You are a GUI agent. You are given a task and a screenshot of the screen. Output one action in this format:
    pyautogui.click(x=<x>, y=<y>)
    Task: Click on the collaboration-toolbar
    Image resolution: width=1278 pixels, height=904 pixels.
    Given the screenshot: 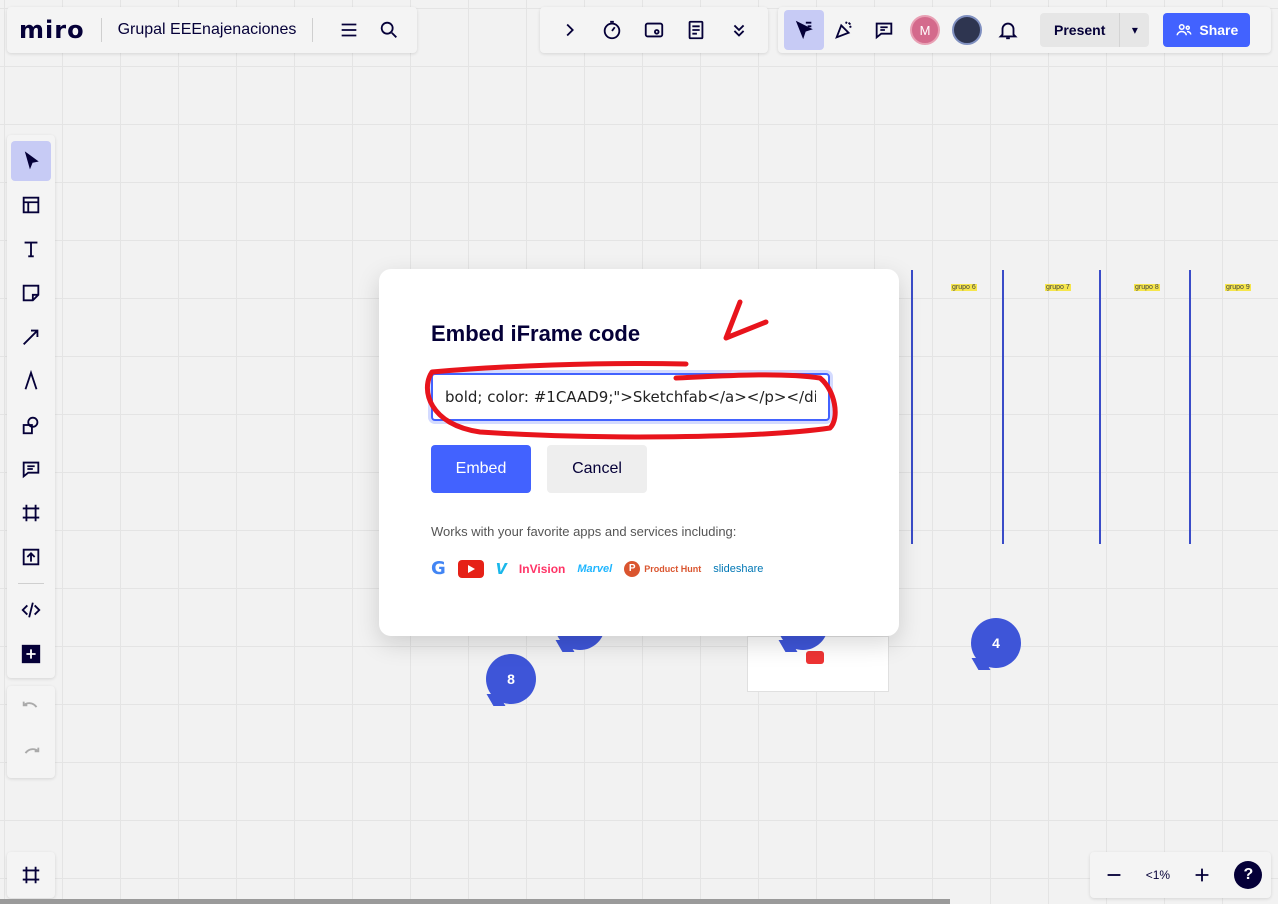 What is the action you would take?
    pyautogui.click(x=654, y=30)
    